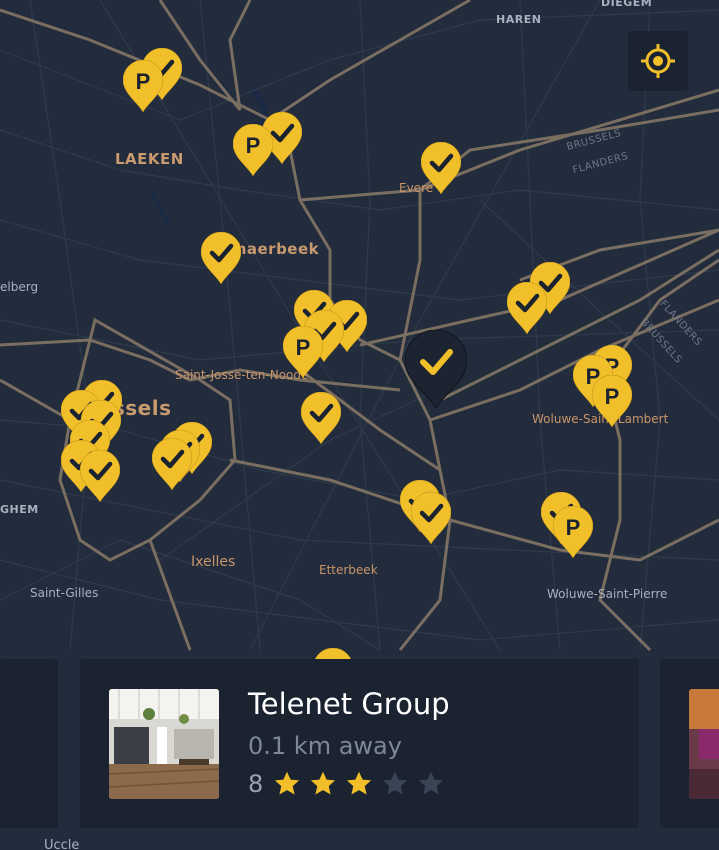 The image size is (719, 850). What do you see at coordinates (325, 746) in the screenshot?
I see `location-distance: 0.1 km away` at bounding box center [325, 746].